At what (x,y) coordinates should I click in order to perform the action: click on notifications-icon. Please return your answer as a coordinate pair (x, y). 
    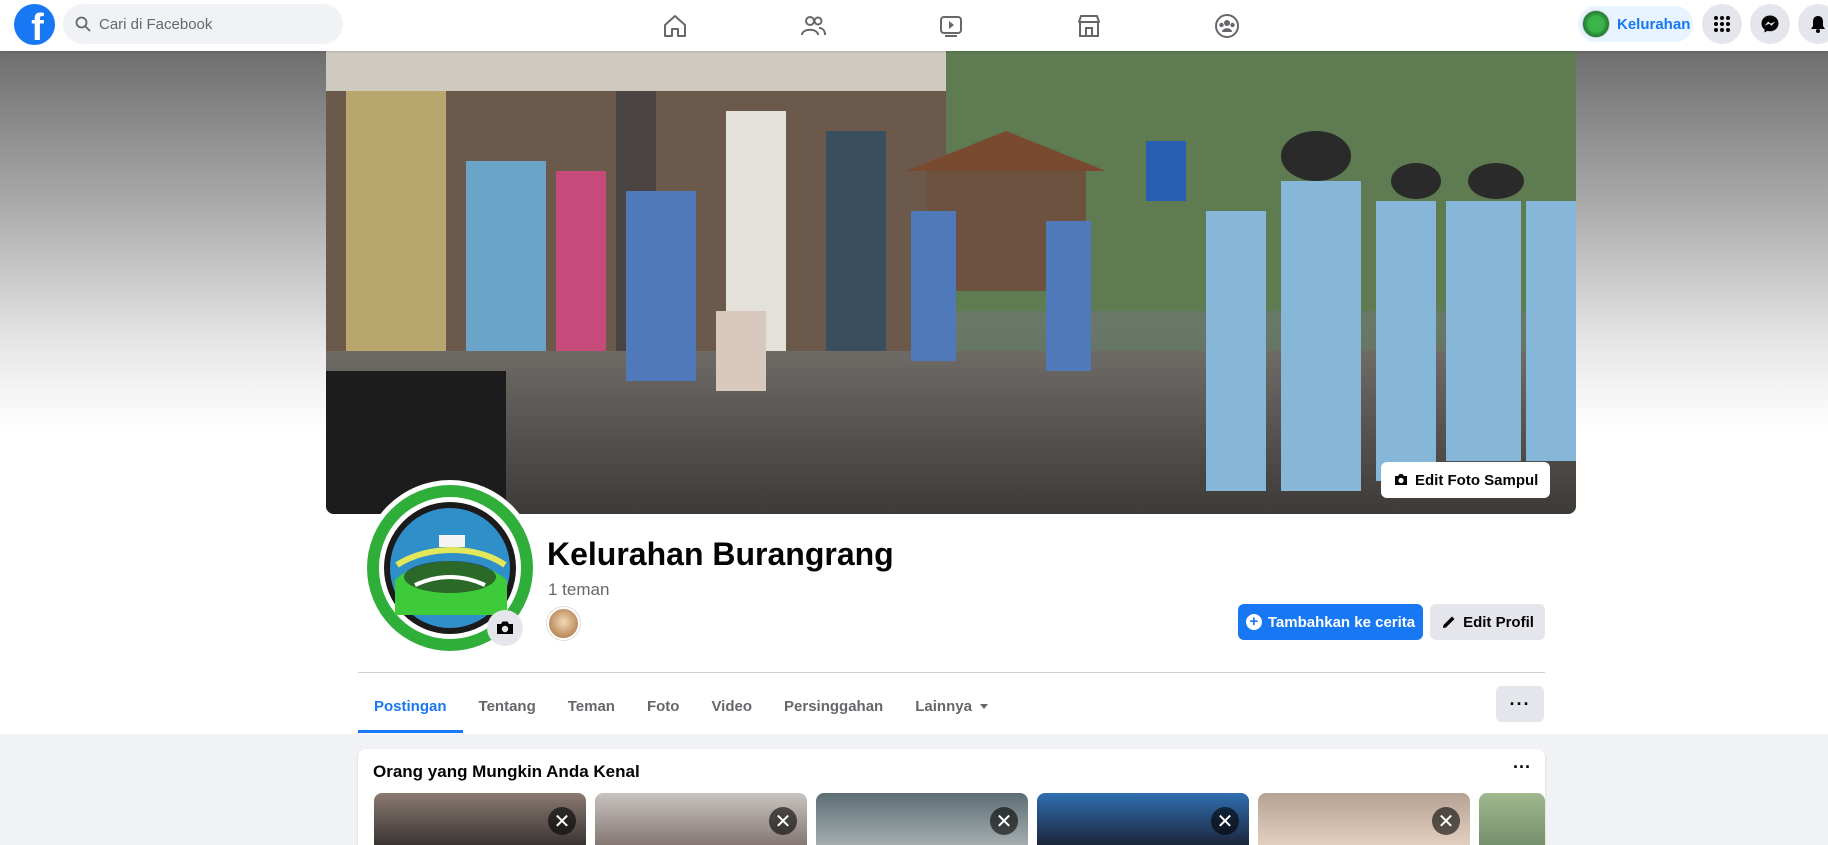
    Looking at the image, I should click on (1818, 24).